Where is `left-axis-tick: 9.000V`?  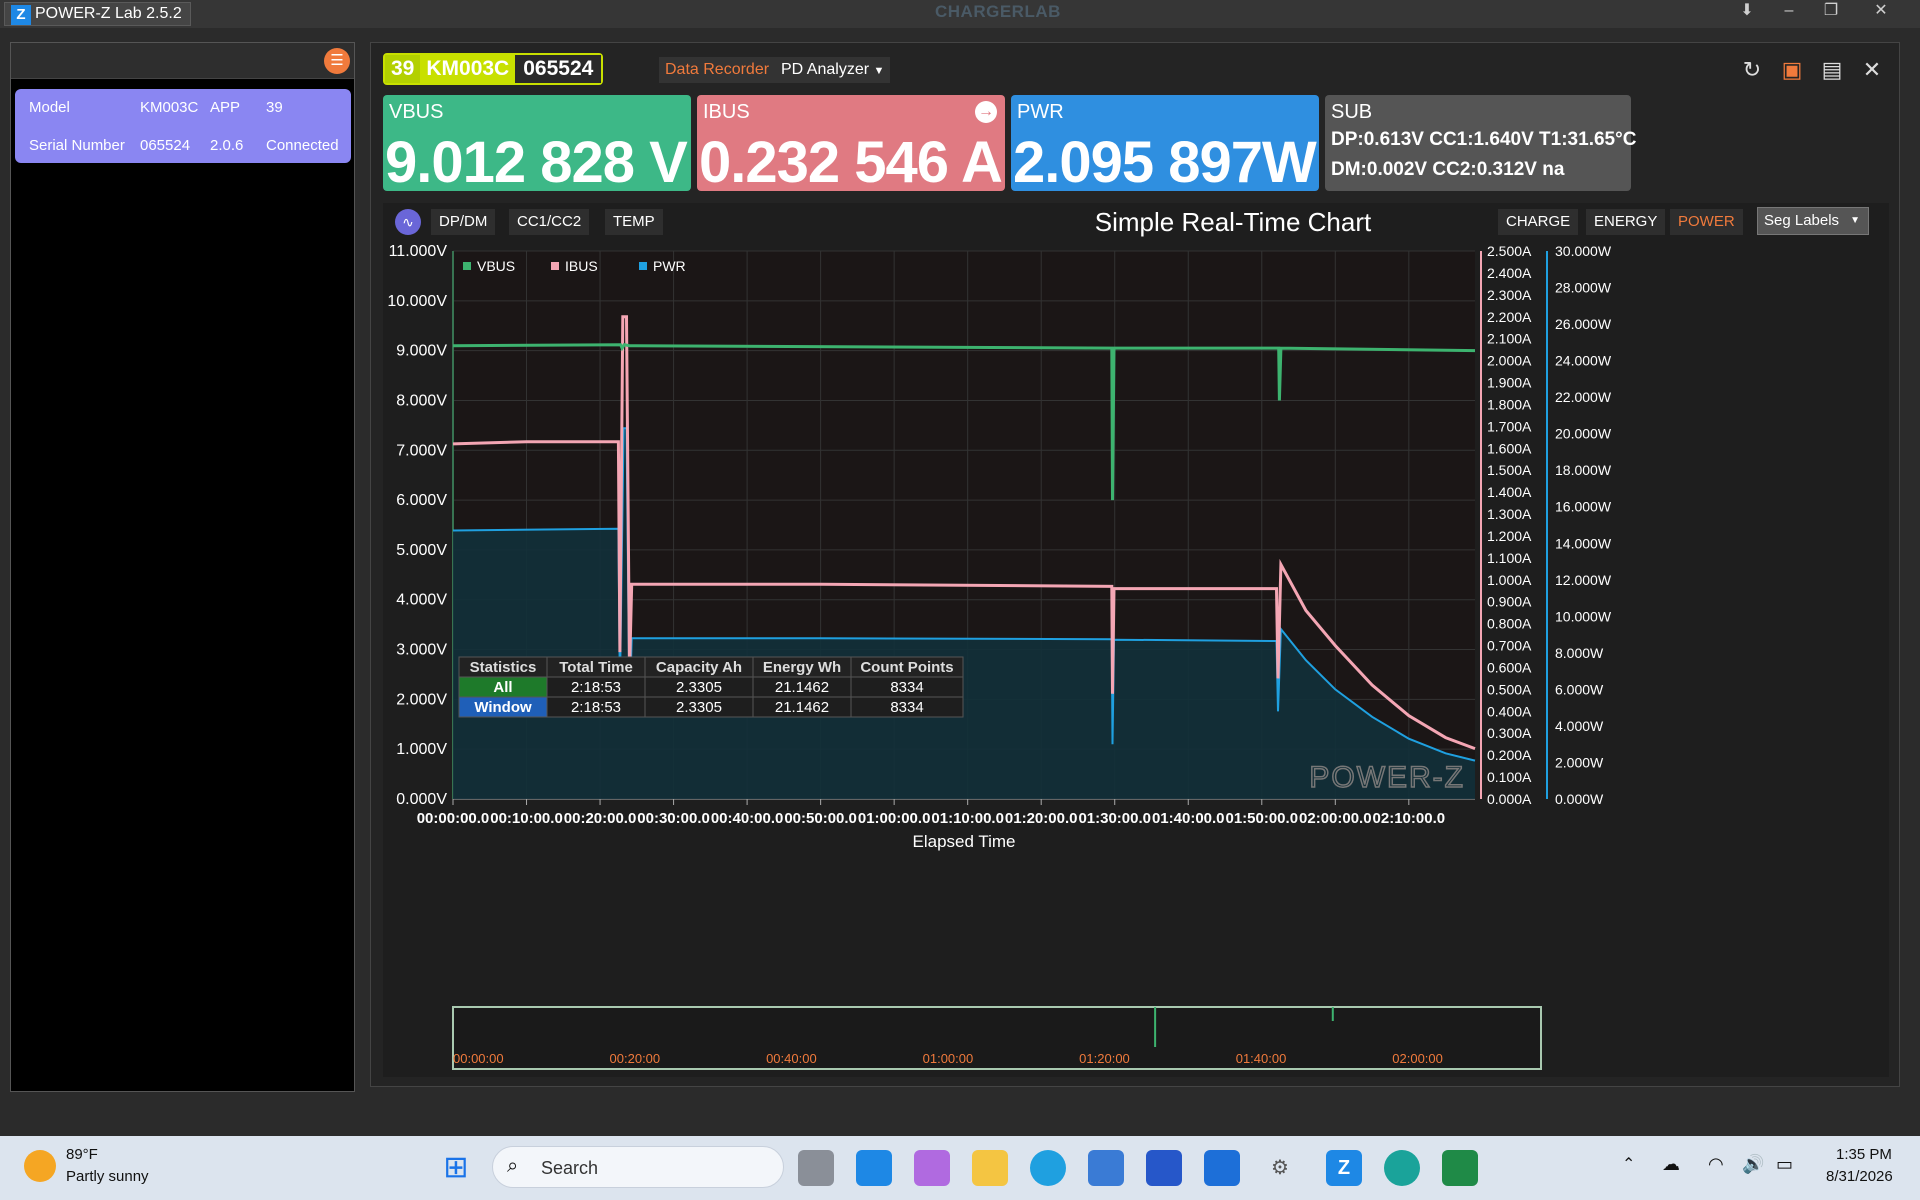 left-axis-tick: 9.000V is located at coordinates (421, 351).